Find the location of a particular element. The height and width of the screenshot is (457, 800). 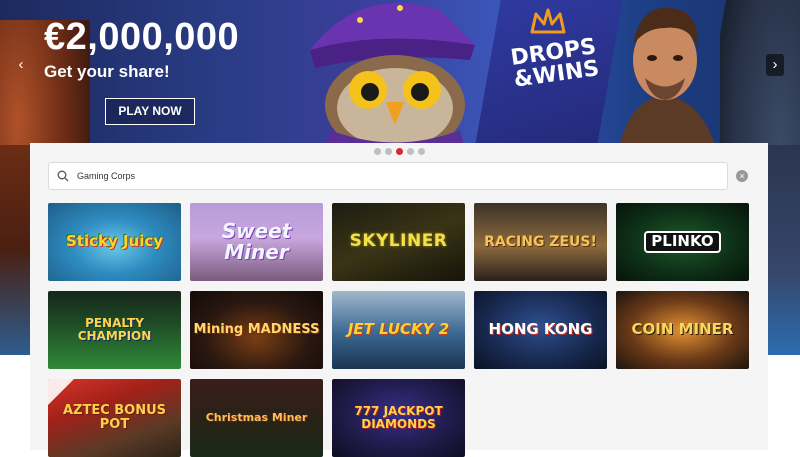

game-tile: HONG KONG is located at coordinates (540, 330).